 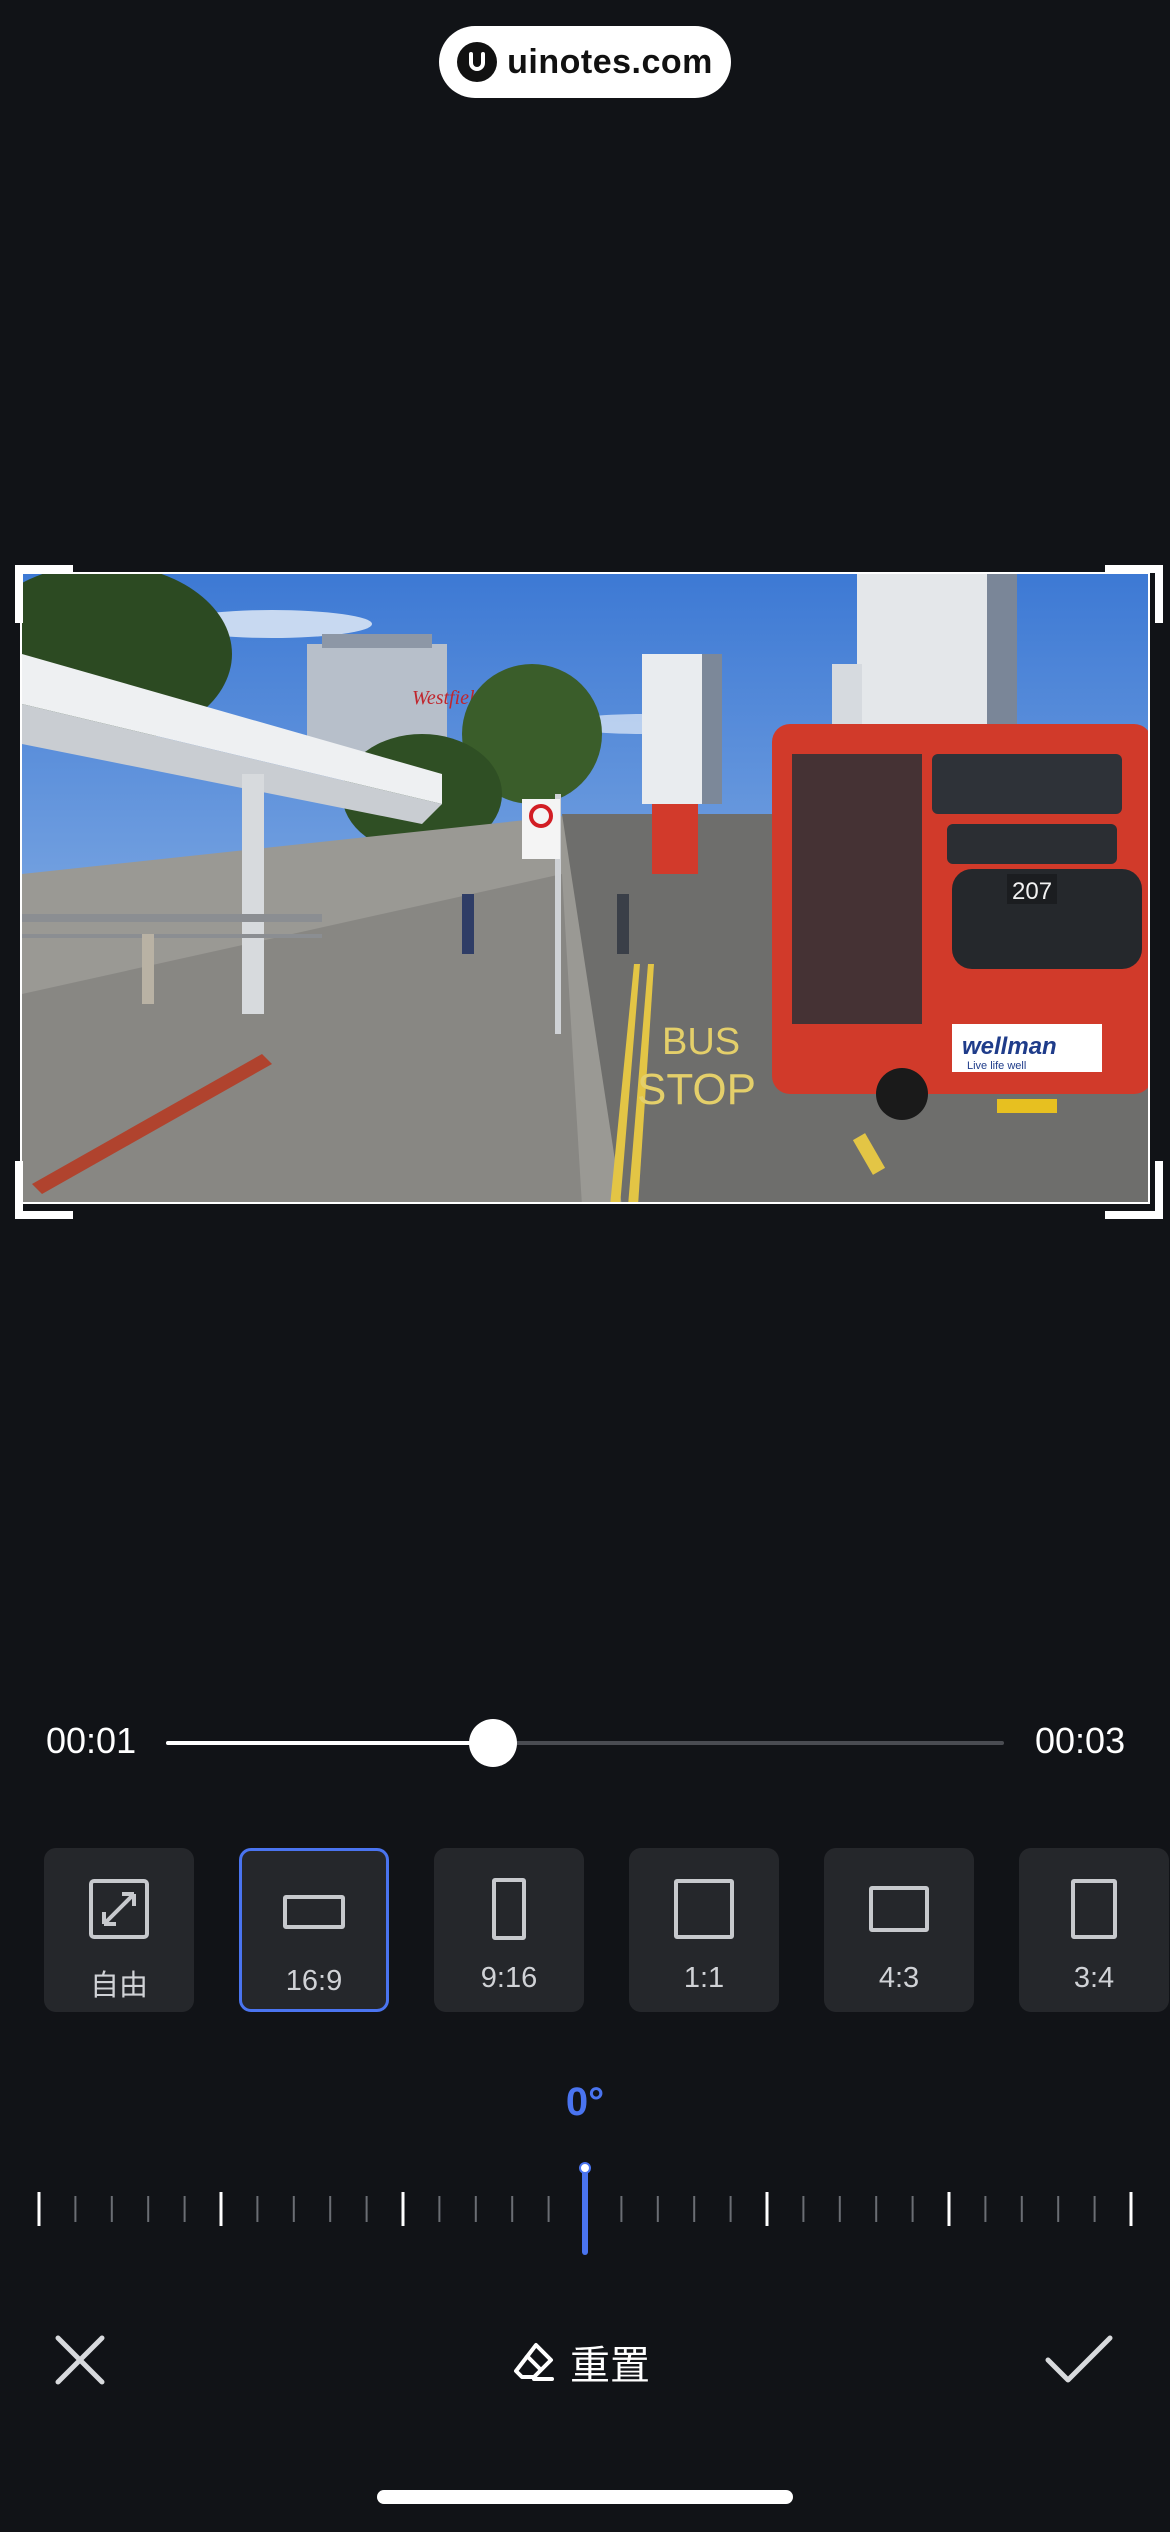 I want to click on close-icon, so click(x=80, y=2360).